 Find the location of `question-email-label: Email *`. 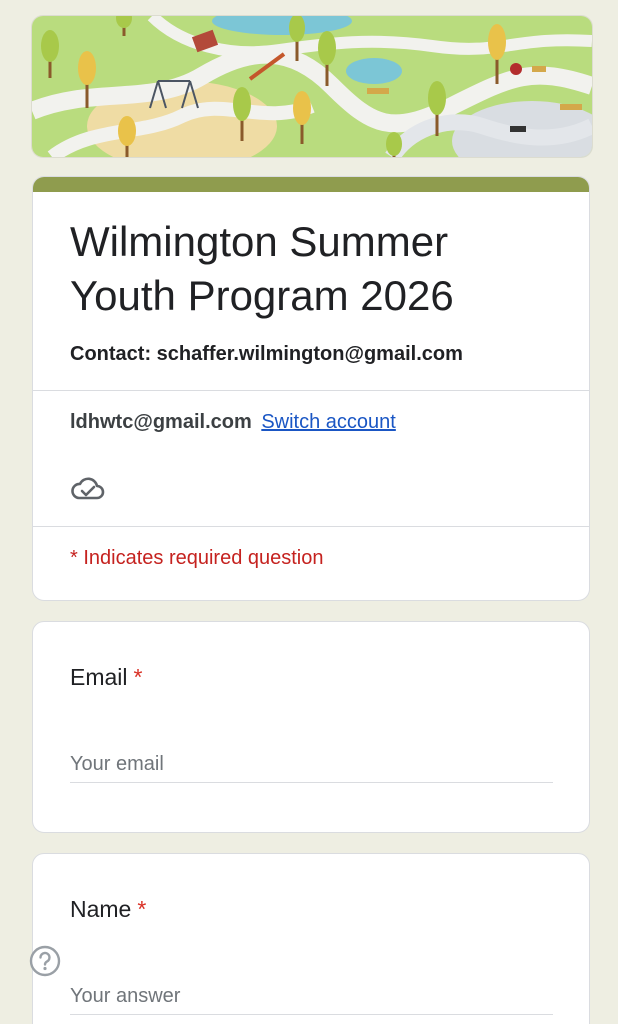

question-email-label: Email * is located at coordinates (106, 677).